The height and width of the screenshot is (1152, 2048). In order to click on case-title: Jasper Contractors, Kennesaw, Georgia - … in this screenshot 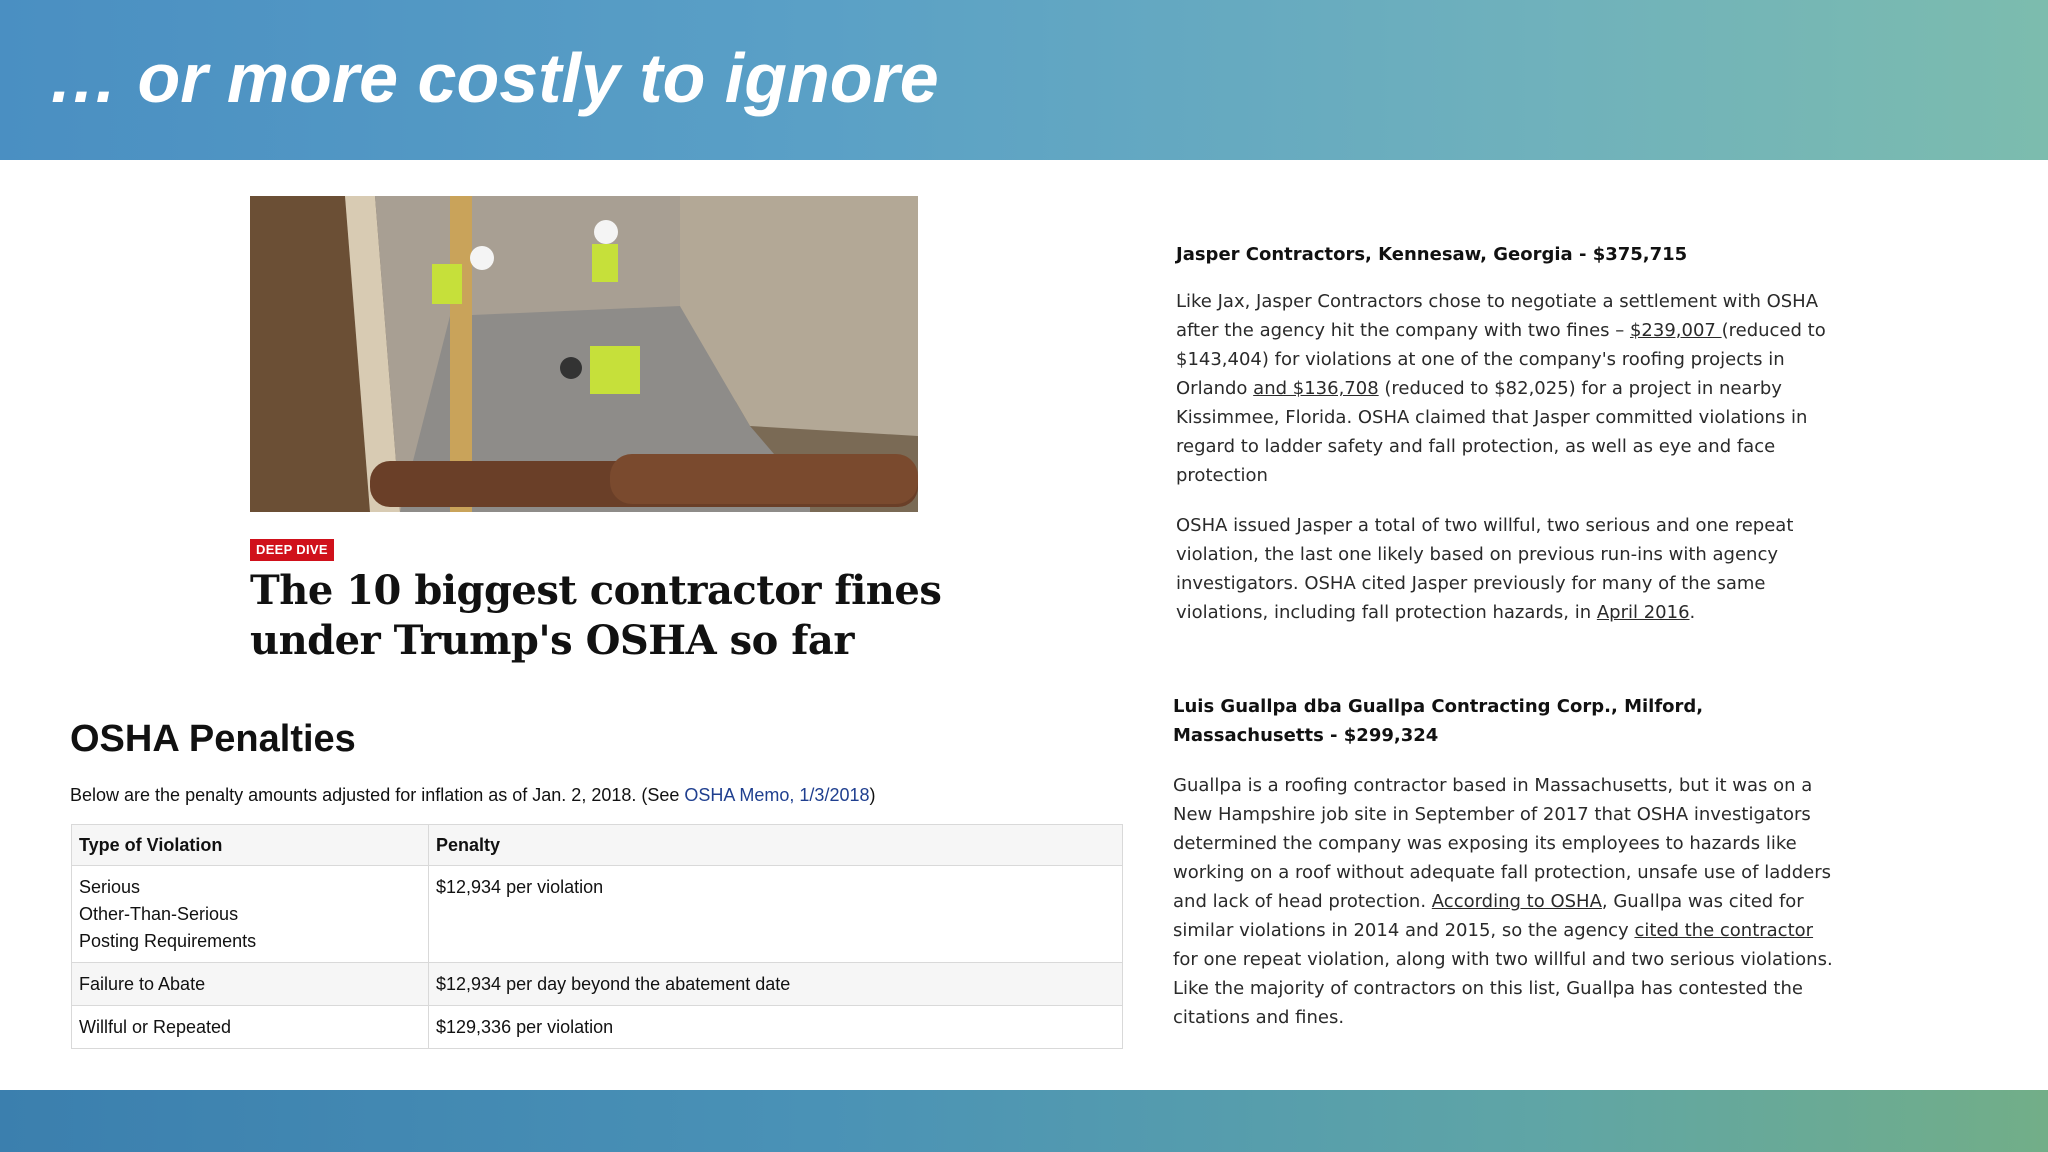, I will do `click(1432, 254)`.